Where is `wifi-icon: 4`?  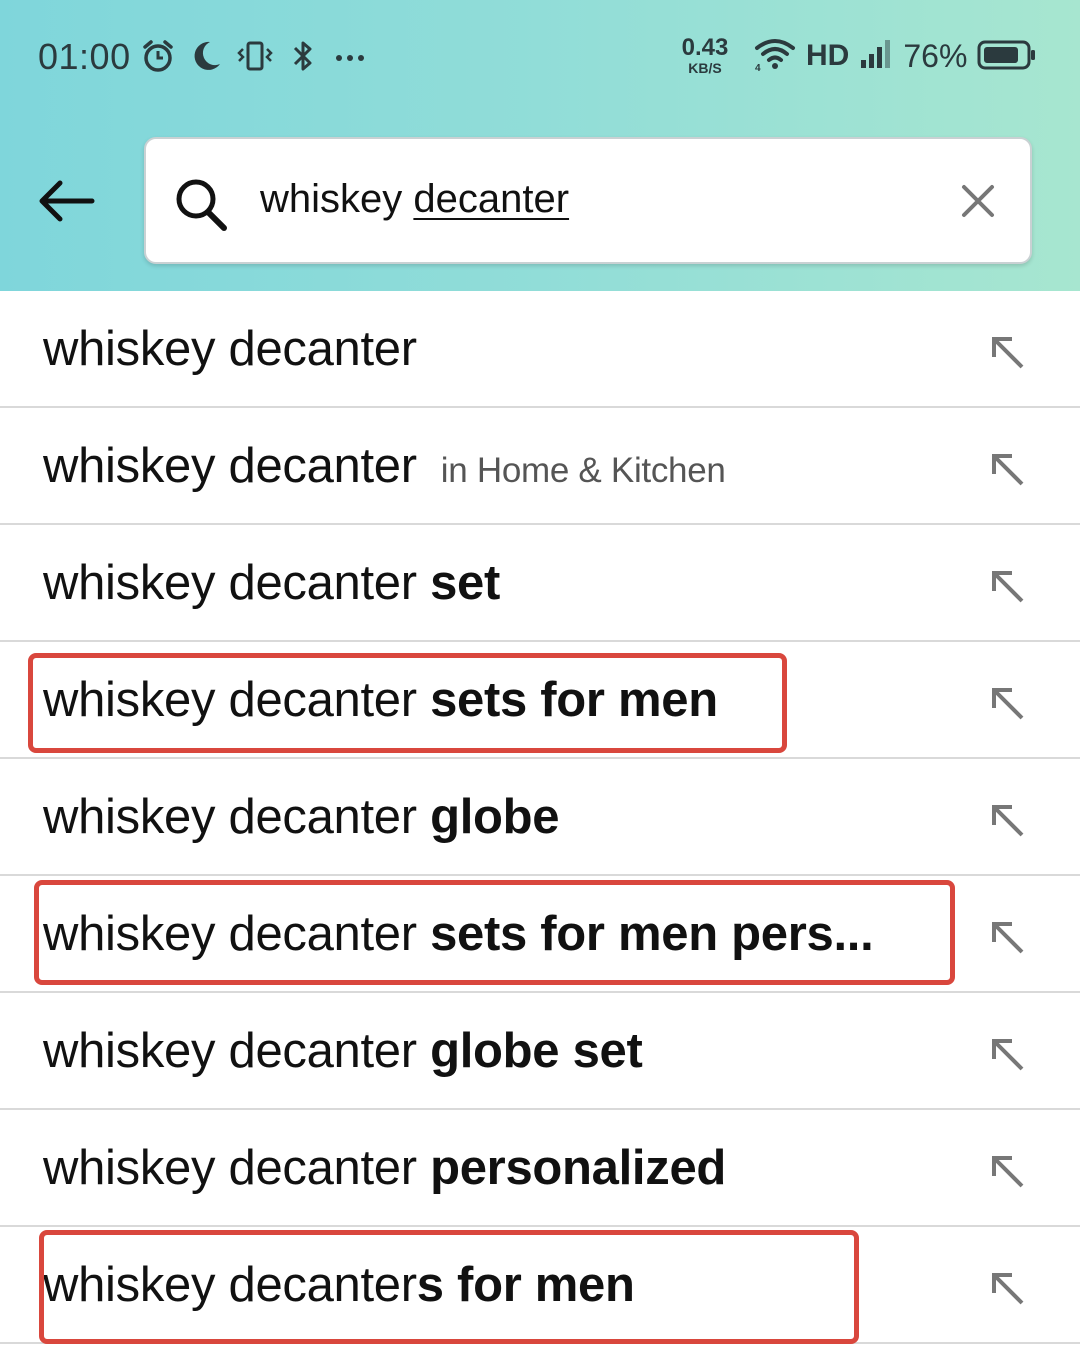 wifi-icon: 4 is located at coordinates (775, 56).